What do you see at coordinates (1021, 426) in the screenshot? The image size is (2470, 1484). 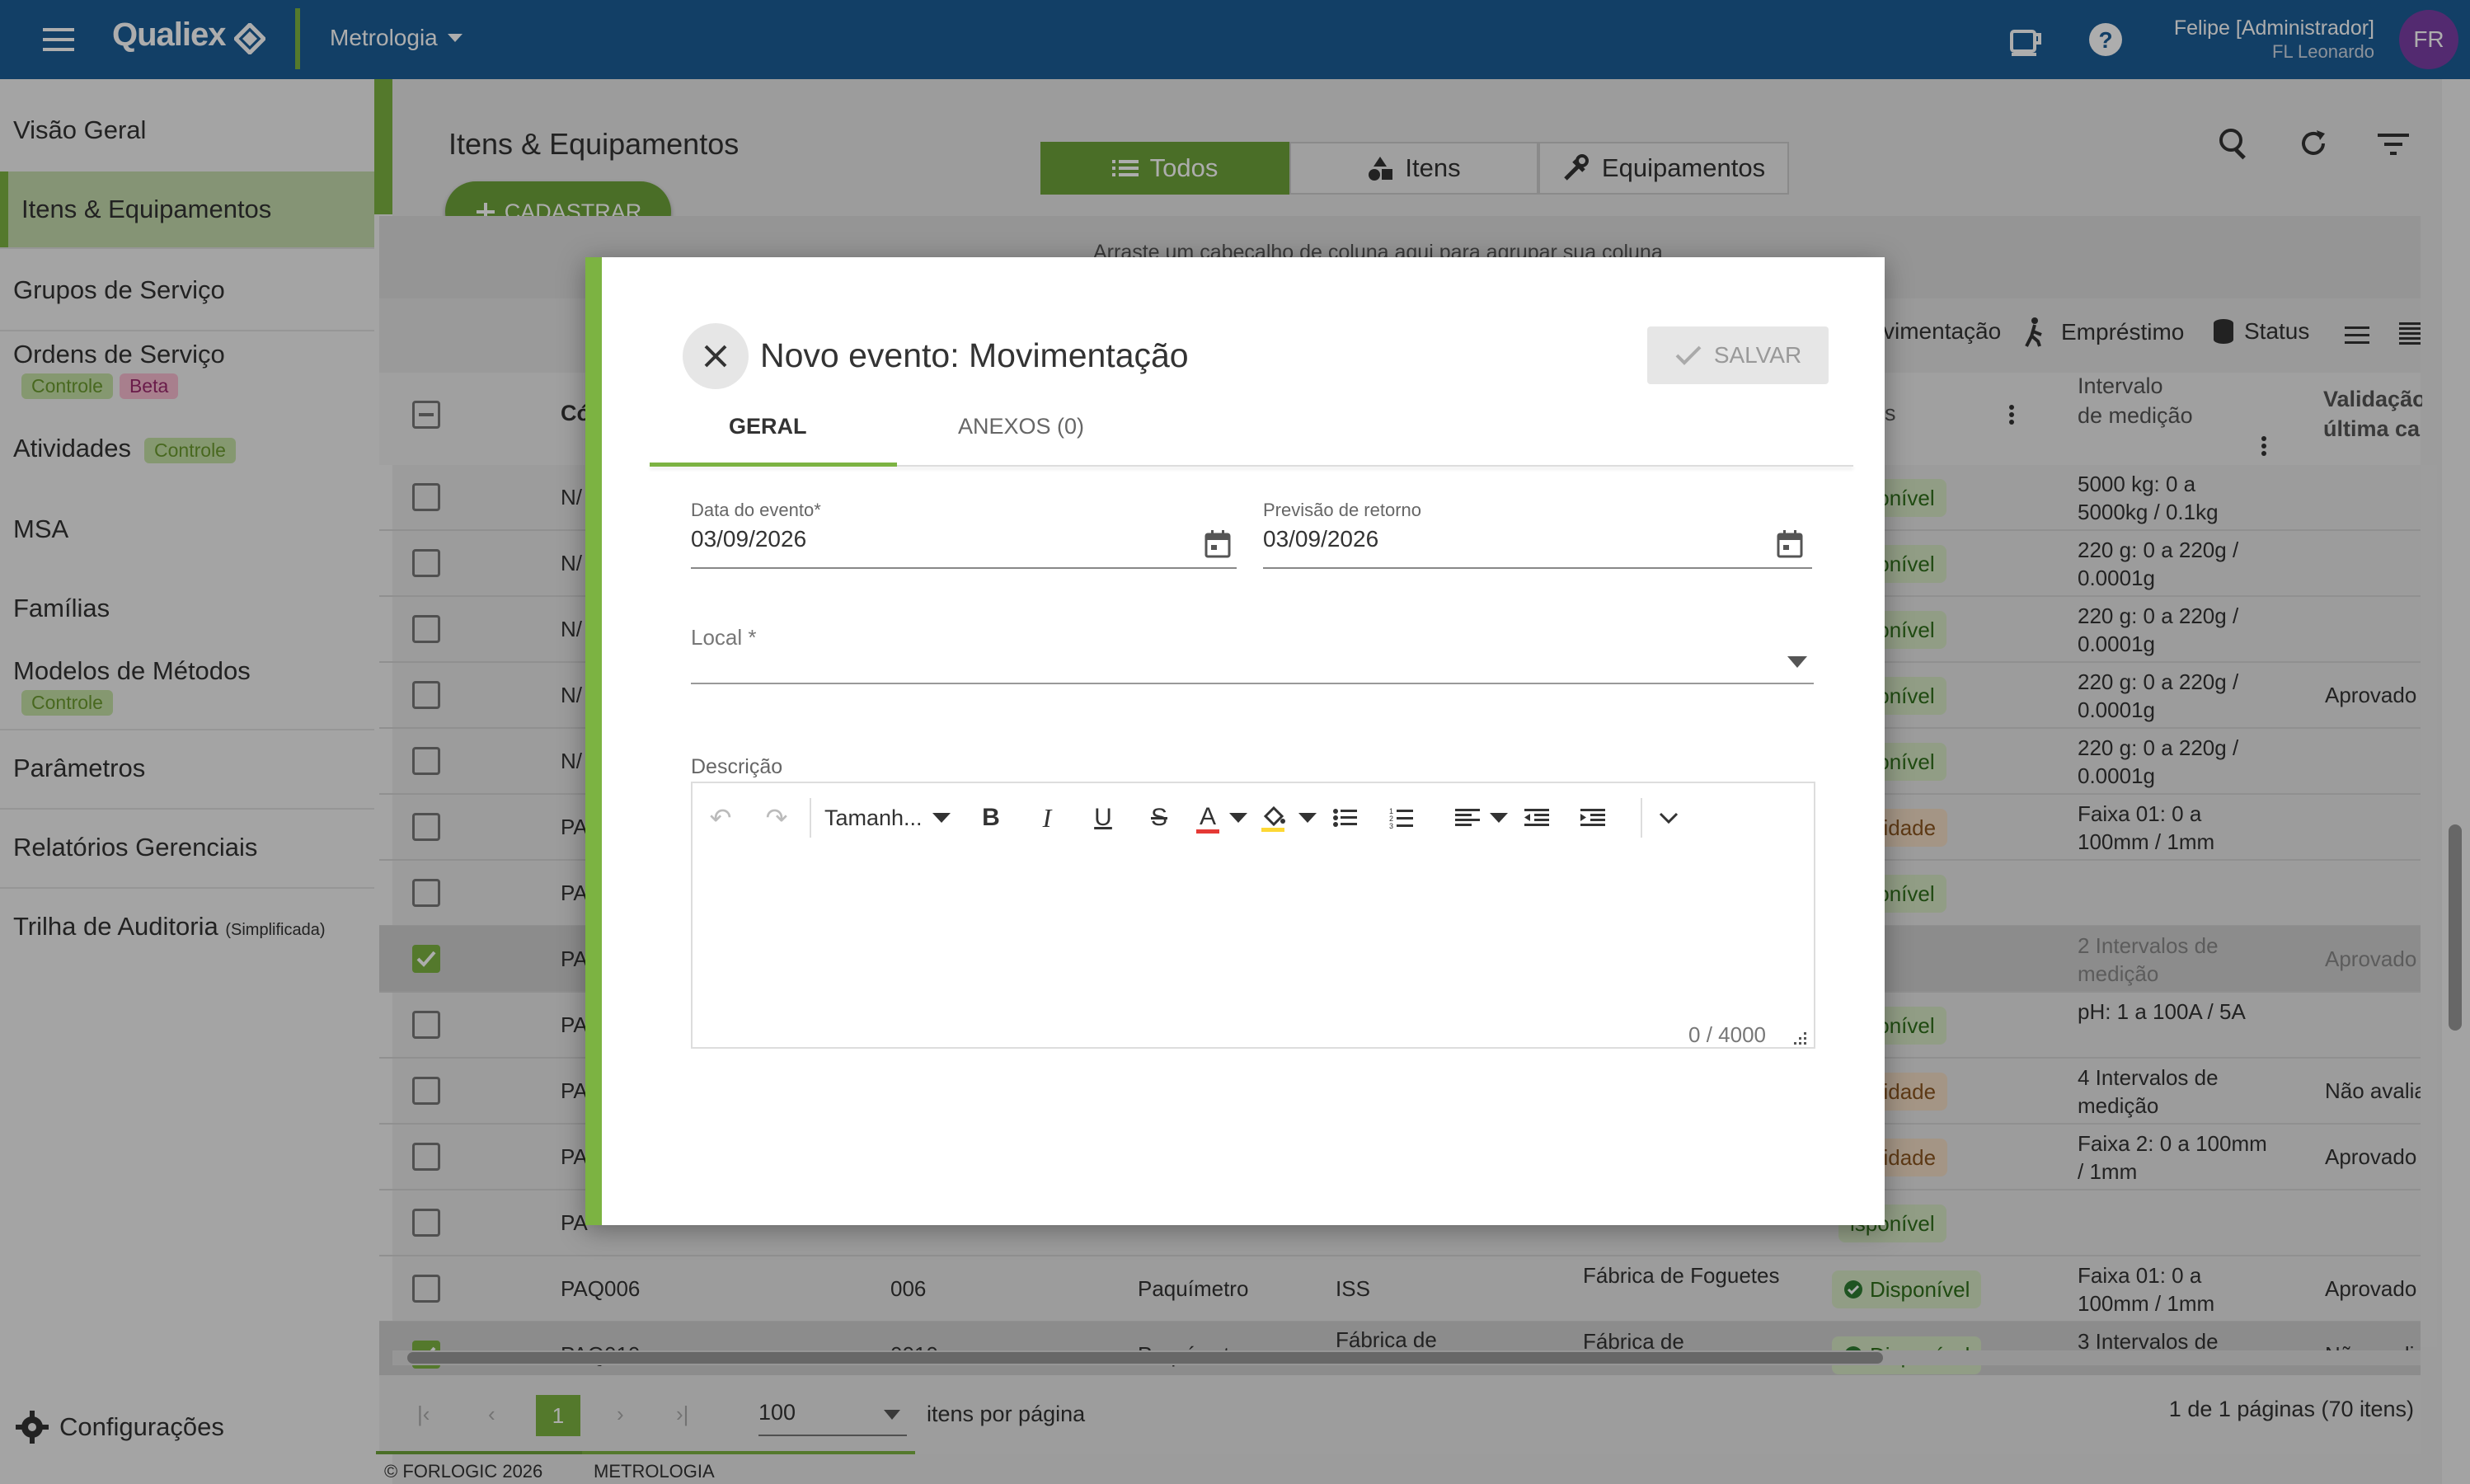 I see `tab-anexos: ANEXOS (0)` at bounding box center [1021, 426].